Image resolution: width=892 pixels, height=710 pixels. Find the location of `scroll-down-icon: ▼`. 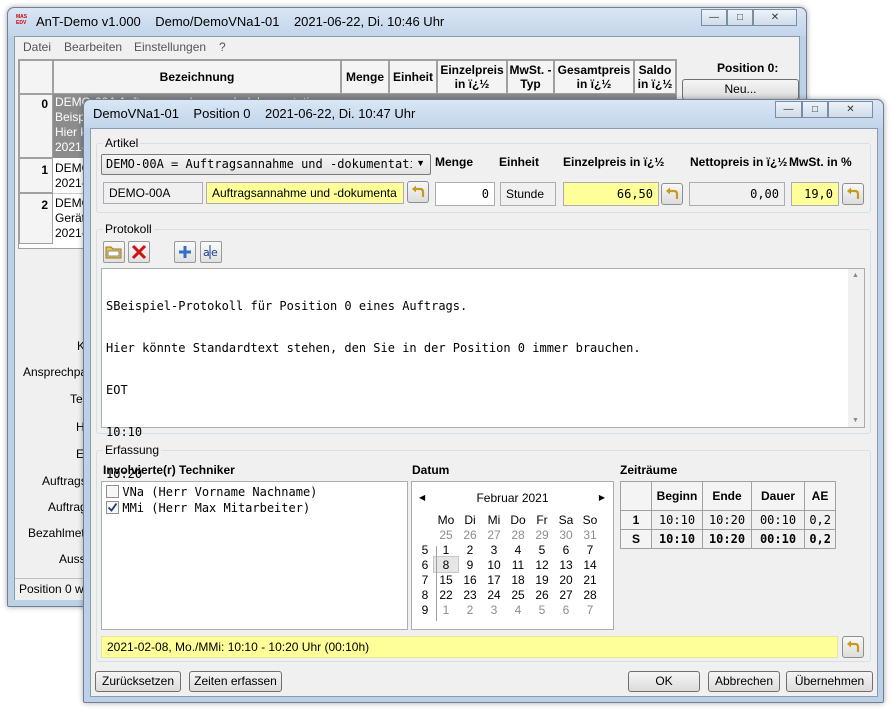

scroll-down-icon: ▼ is located at coordinates (855, 420).